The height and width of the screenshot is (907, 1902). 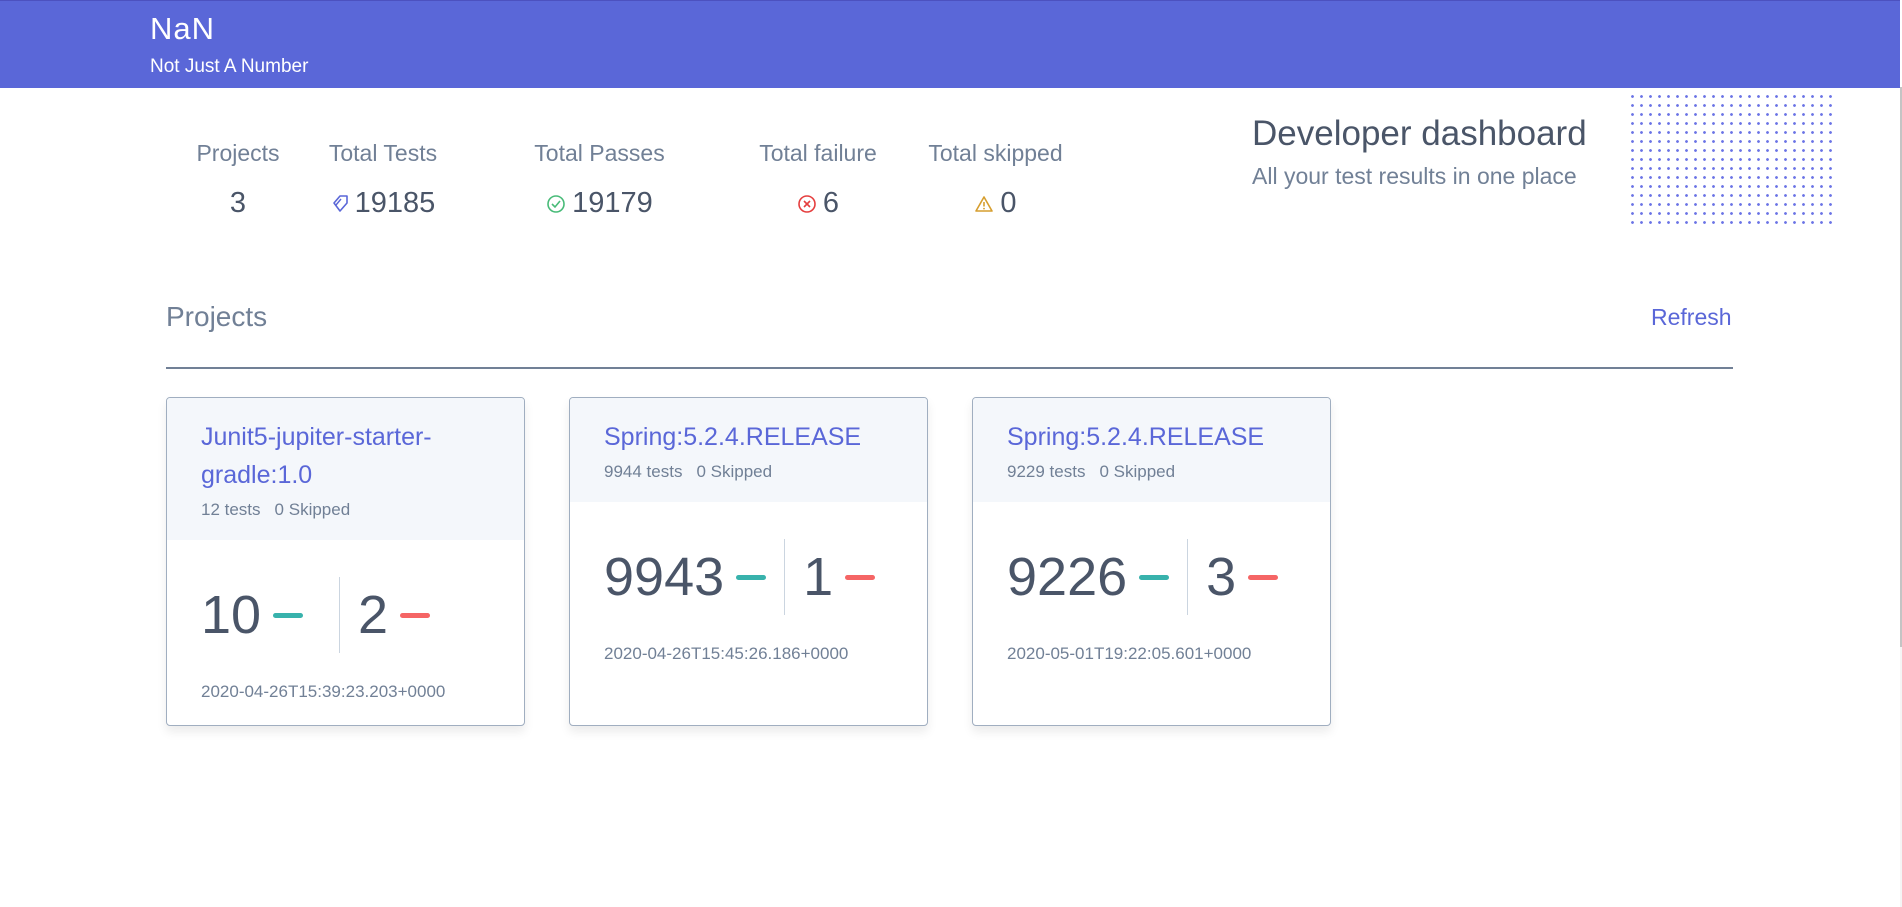 What do you see at coordinates (995, 153) in the screenshot?
I see `stat-total-skipped-label: Total skipped` at bounding box center [995, 153].